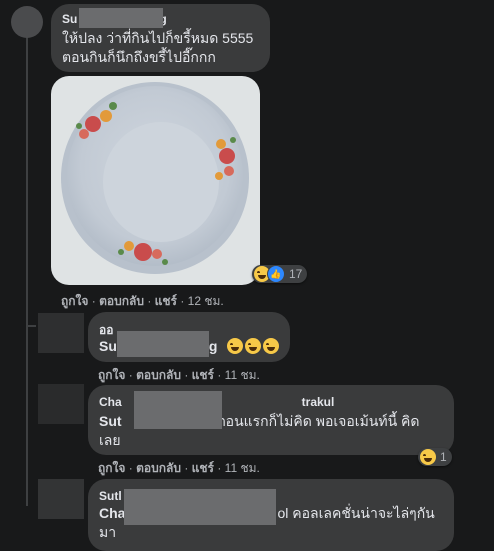  I want to click on comment-text-line: ให้ปลง ว่าที่กินไปก็ขรี้หมด 5555, so click(158, 38).